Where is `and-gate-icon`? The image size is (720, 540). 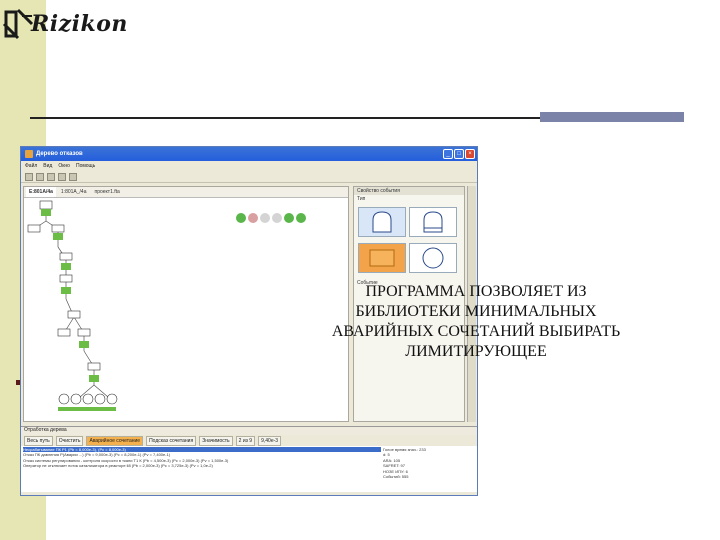 and-gate-icon is located at coordinates (433, 222).